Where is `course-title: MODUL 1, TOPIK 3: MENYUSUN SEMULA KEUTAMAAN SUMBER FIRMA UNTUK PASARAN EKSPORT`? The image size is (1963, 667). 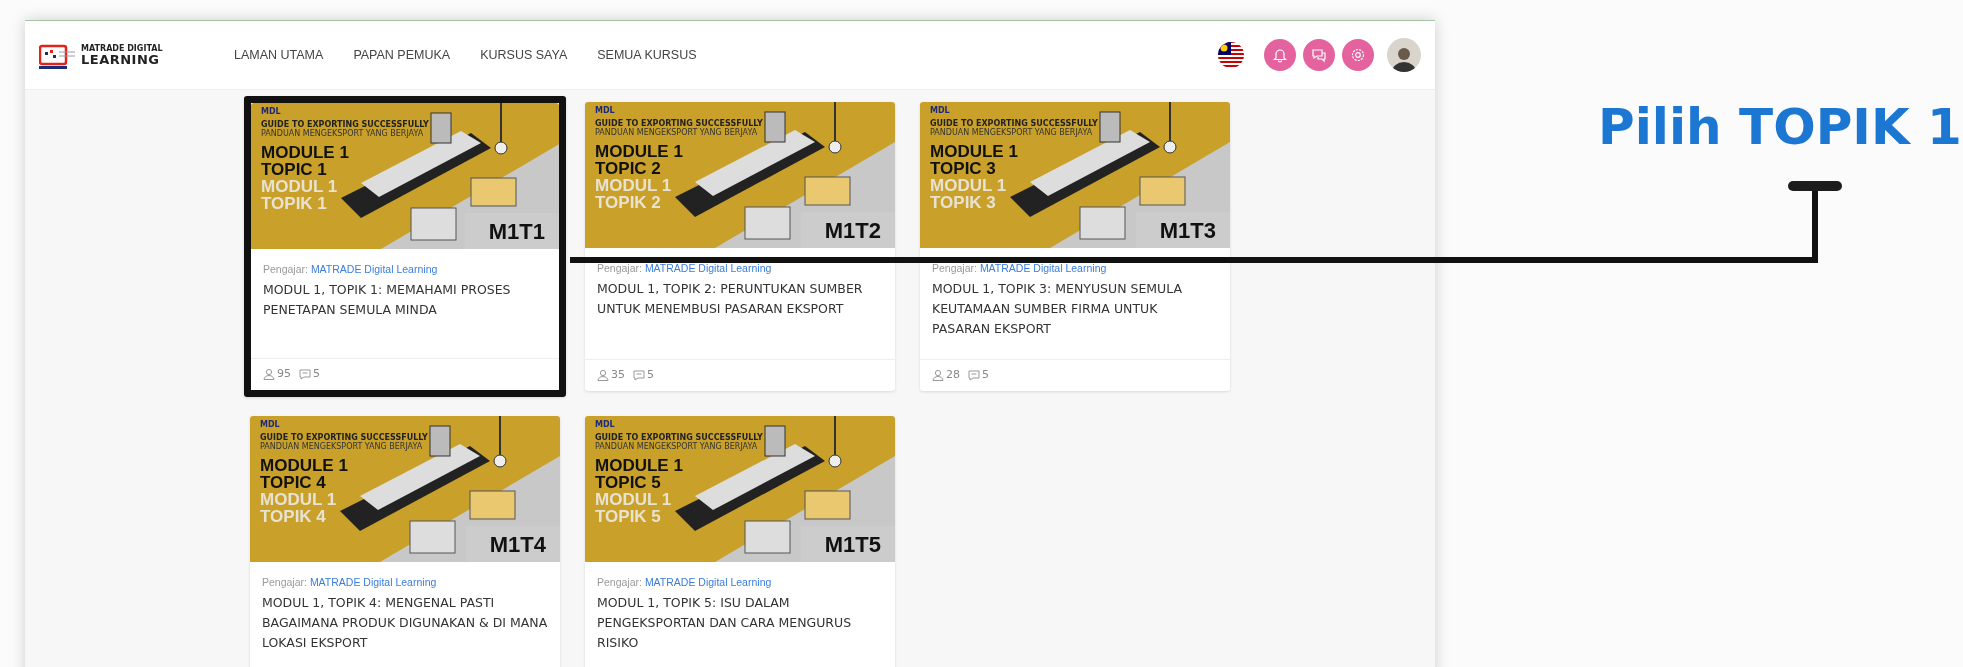
course-title: MODUL 1, TOPIK 3: MENYUSUN SEMULA KEUTAMAAN SUMBER FIRMA UNTUK PASARAN EKSPORT is located at coordinates (1075, 309).